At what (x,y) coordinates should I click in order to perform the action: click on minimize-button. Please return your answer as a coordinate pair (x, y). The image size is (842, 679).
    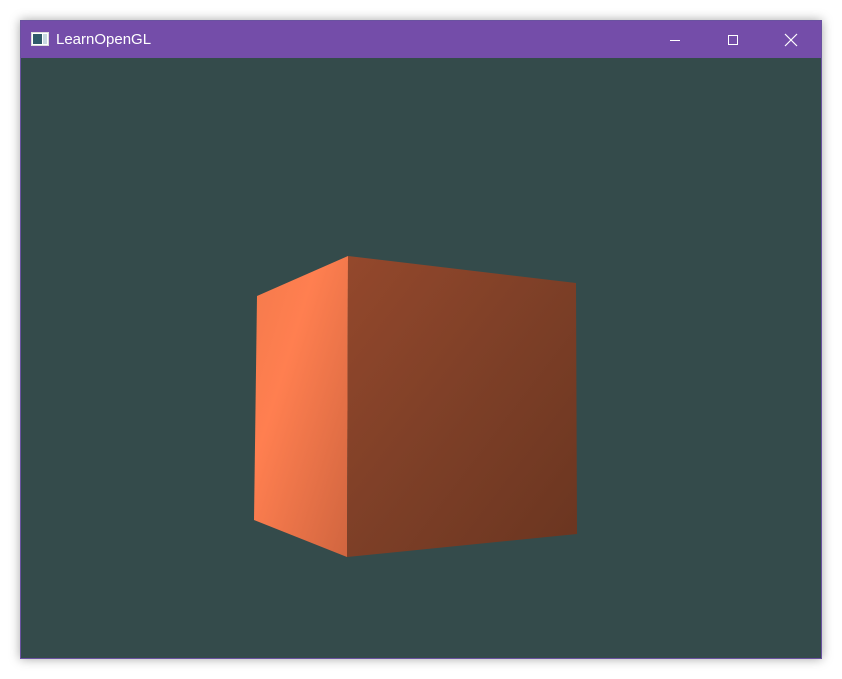
    Looking at the image, I should click on (675, 39).